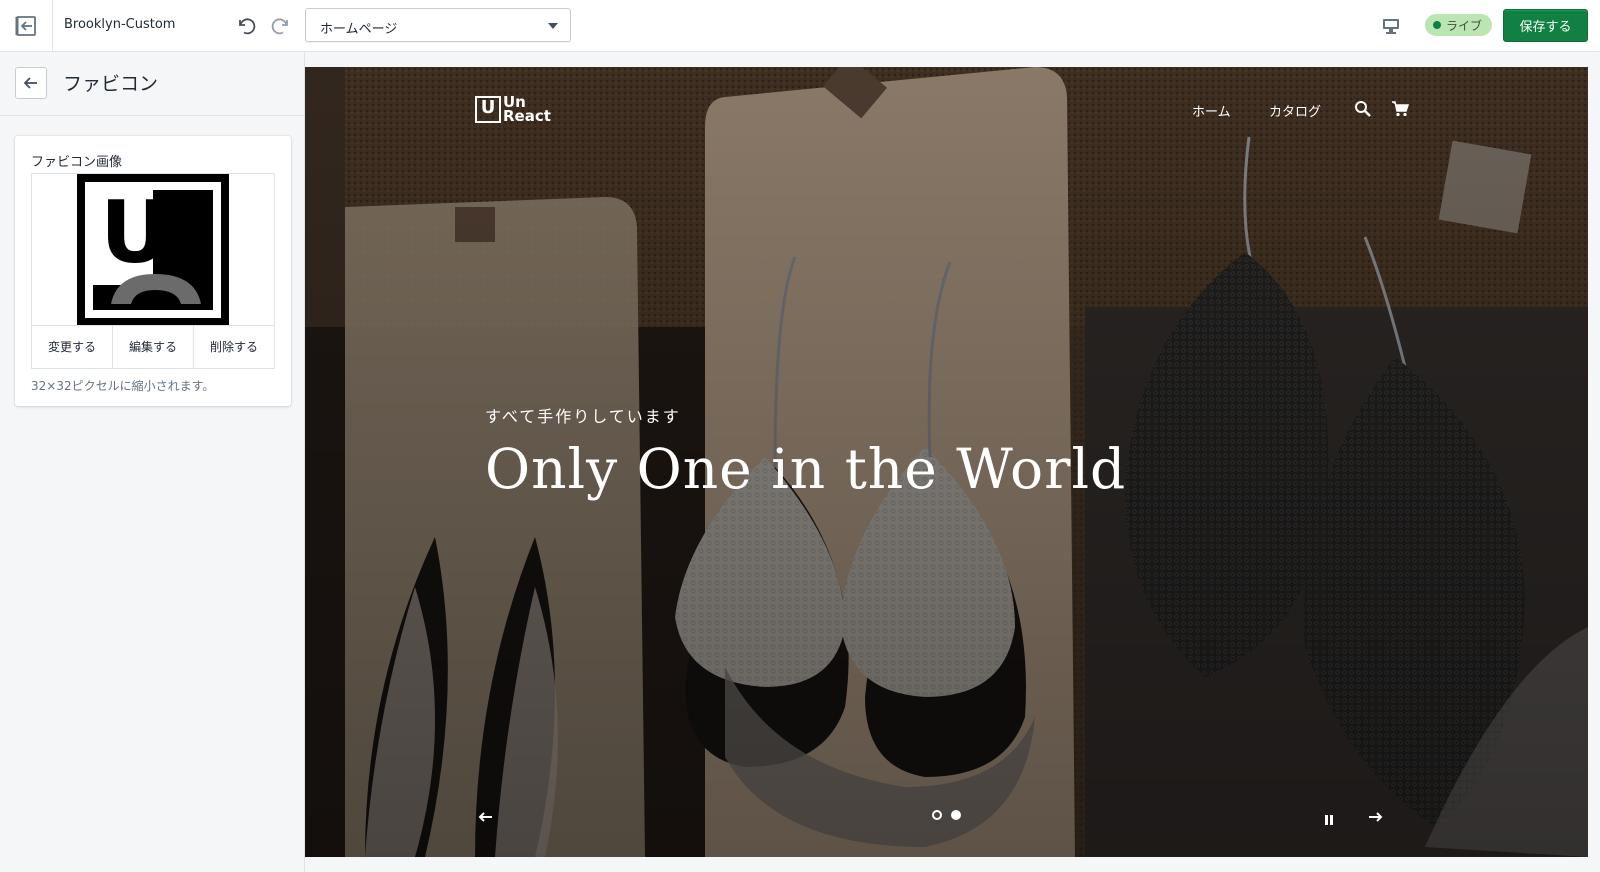 This screenshot has width=1600, height=872. I want to click on redo-icon, so click(279, 26).